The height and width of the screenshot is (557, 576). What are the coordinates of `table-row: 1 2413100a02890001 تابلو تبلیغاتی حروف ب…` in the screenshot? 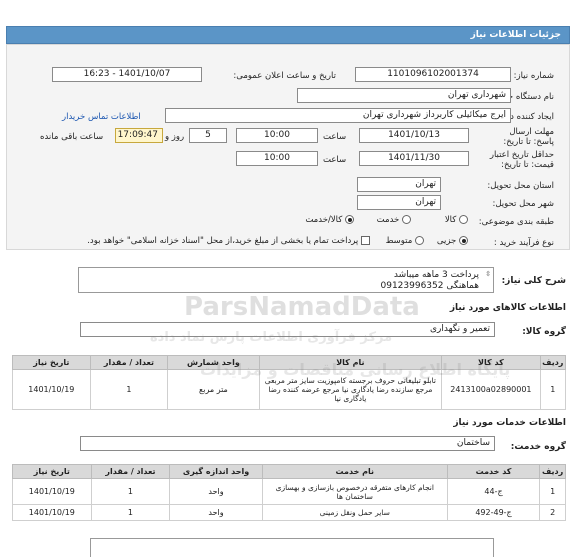 It's located at (289, 389).